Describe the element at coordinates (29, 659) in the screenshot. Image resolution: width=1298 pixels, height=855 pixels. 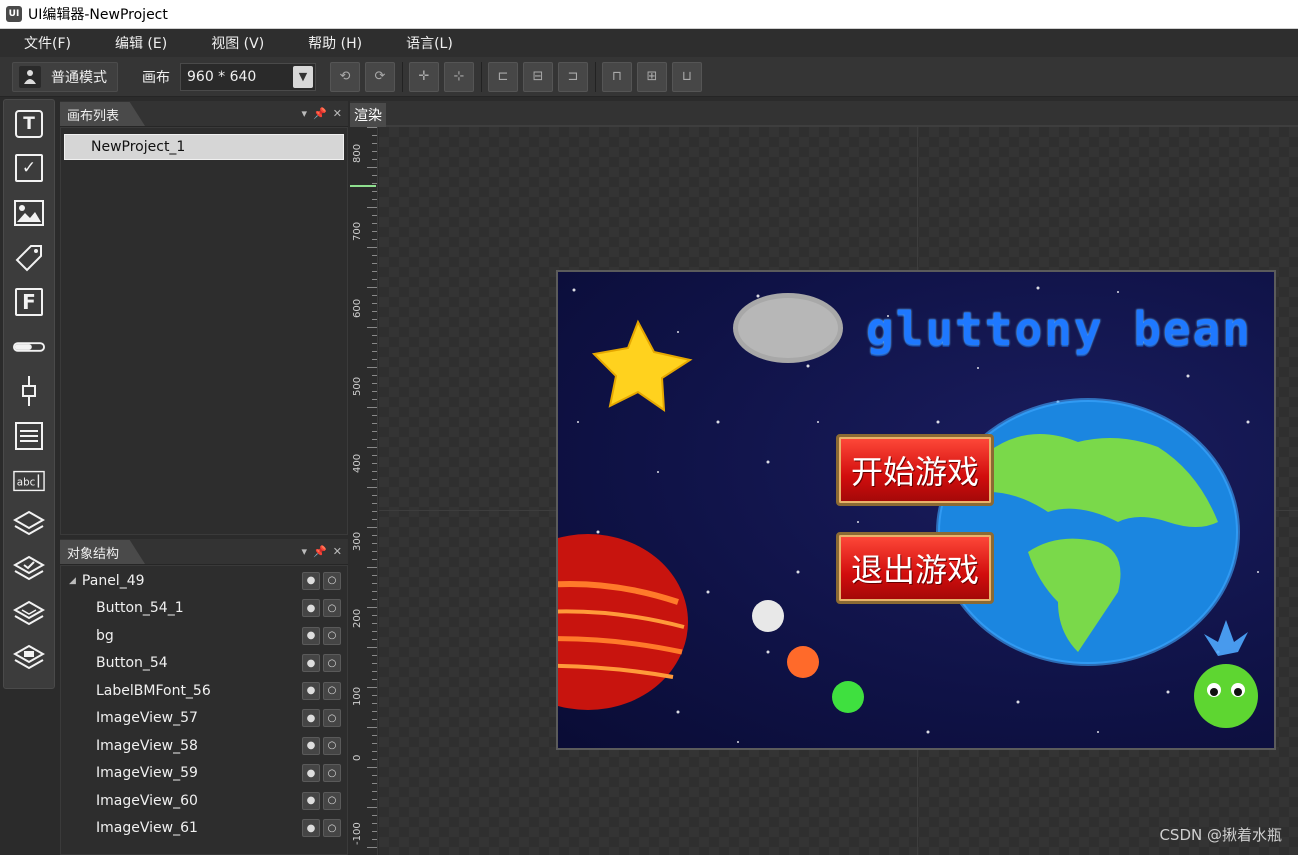
I see `layer-edit-tool-icon` at that location.